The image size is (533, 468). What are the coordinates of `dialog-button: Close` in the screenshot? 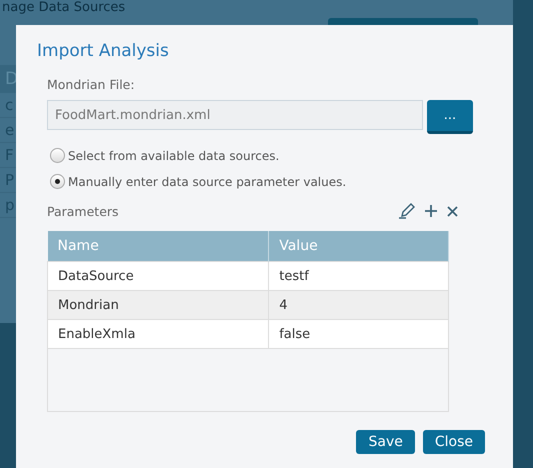 It's located at (453, 442).